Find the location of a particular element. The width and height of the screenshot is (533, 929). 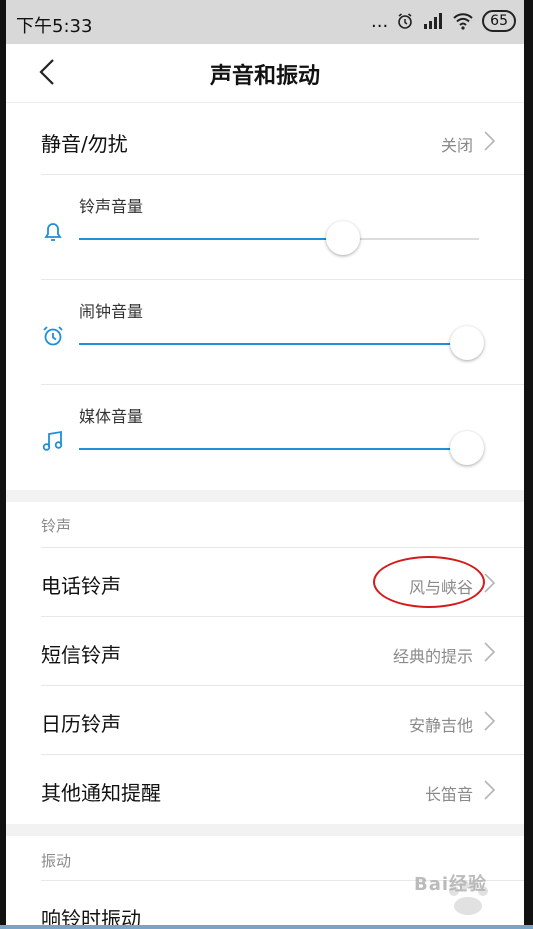

dnd-label: 静音/勿扰 is located at coordinates (84, 144).